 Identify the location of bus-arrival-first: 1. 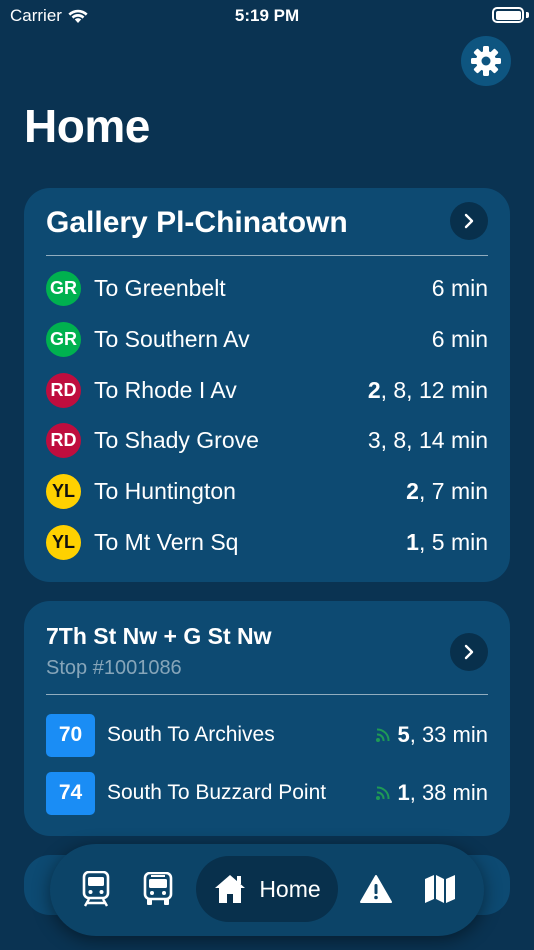
(403, 792).